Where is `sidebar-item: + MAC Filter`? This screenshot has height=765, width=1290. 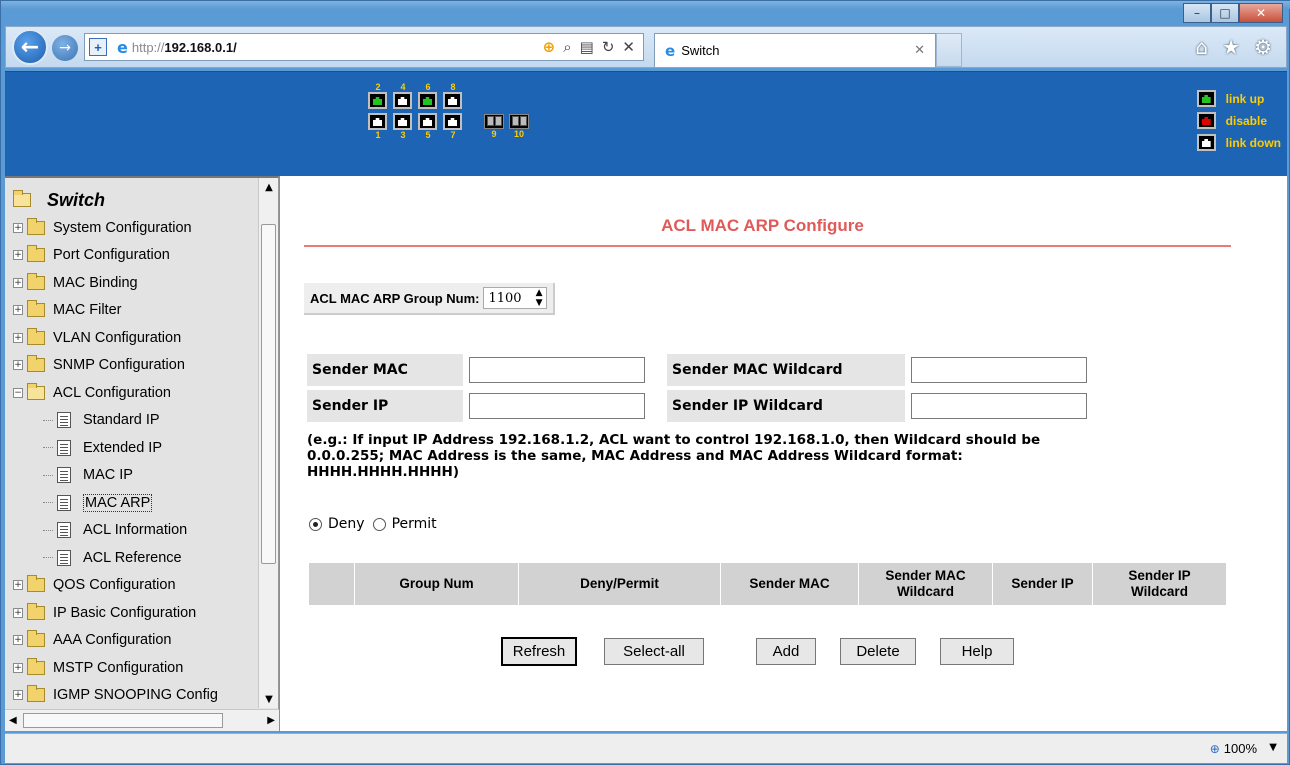
sidebar-item: + MAC Filter is located at coordinates (135, 311).